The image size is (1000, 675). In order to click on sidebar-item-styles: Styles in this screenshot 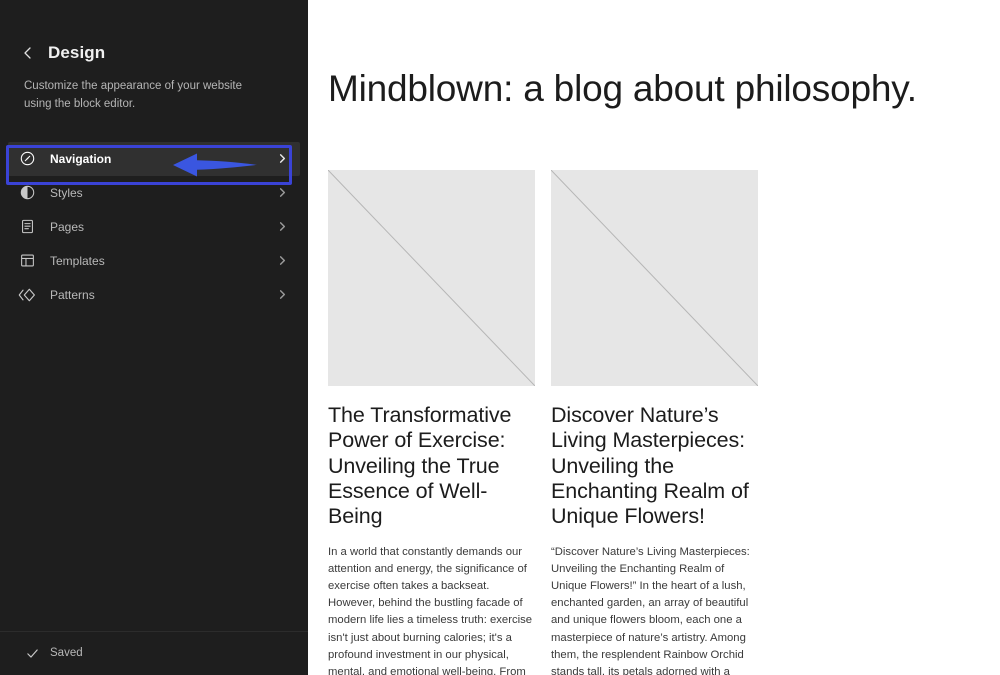, I will do `click(154, 193)`.